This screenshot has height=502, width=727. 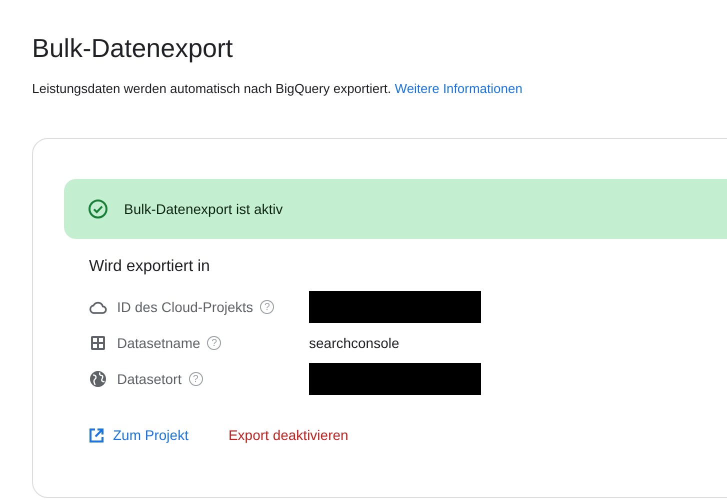 I want to click on cloud-icon, so click(x=98, y=307).